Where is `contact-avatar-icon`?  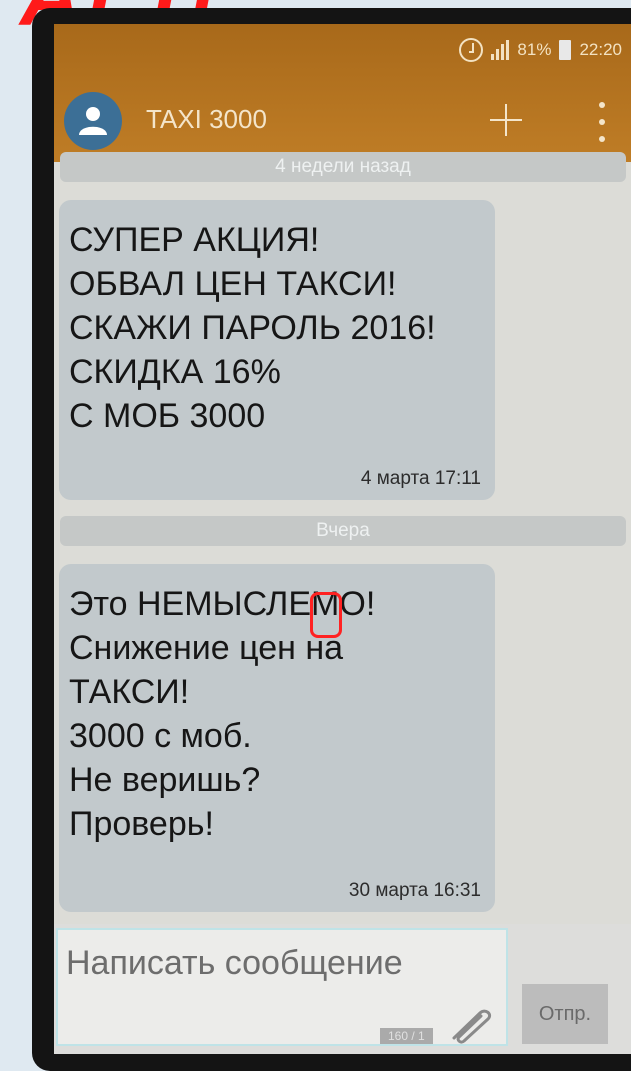
contact-avatar-icon is located at coordinates (93, 121).